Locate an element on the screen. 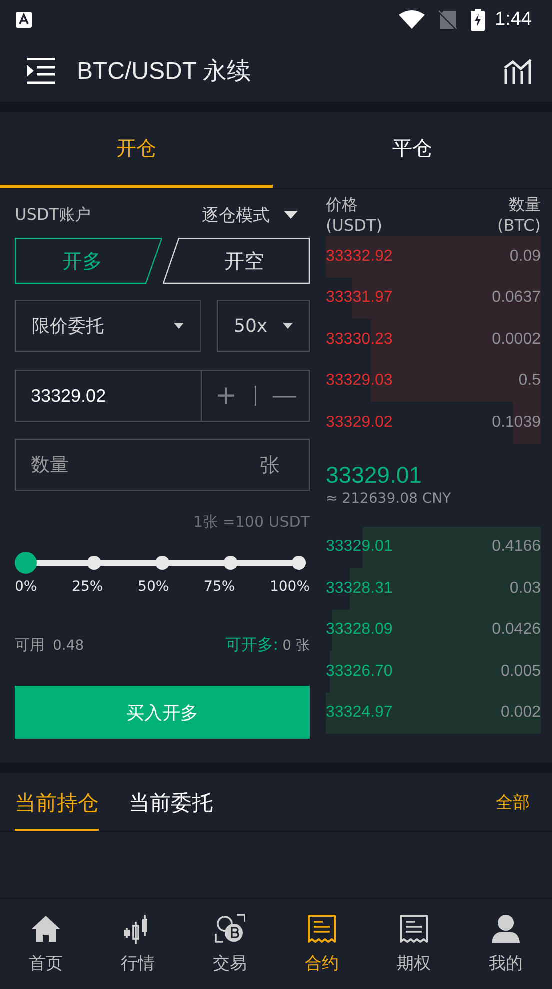 The height and width of the screenshot is (989, 552). available-label: 可用 is located at coordinates (30, 645).